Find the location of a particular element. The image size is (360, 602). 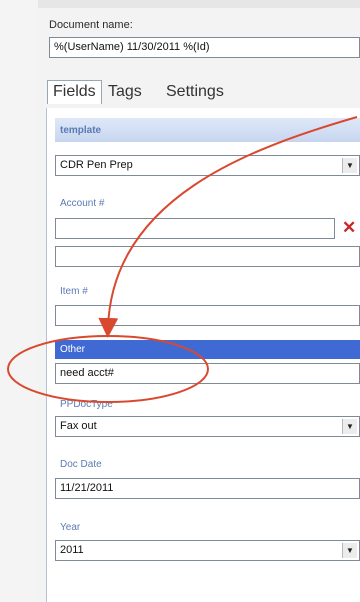

tab-tags: Tags is located at coordinates (125, 92).